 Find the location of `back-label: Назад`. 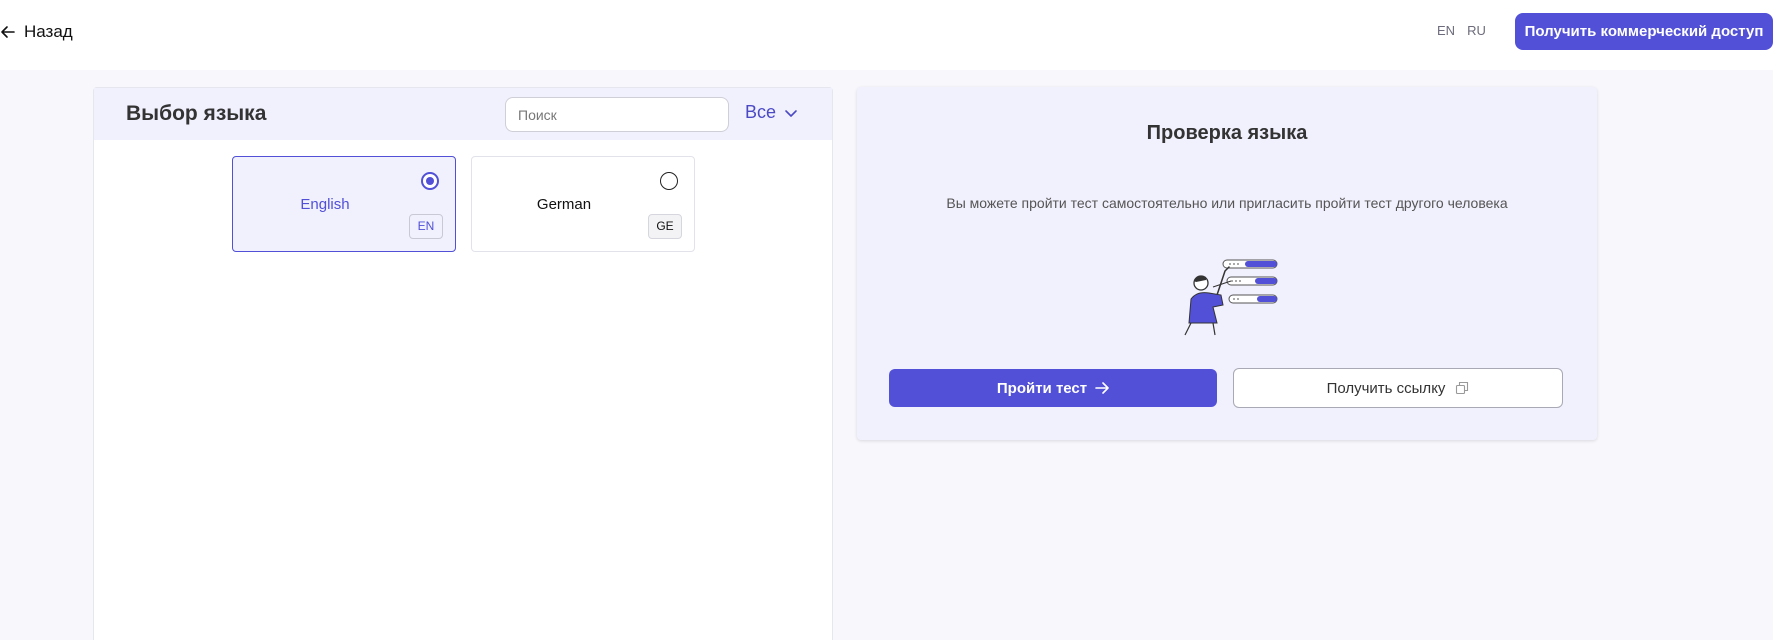

back-label: Назад is located at coordinates (48, 31).